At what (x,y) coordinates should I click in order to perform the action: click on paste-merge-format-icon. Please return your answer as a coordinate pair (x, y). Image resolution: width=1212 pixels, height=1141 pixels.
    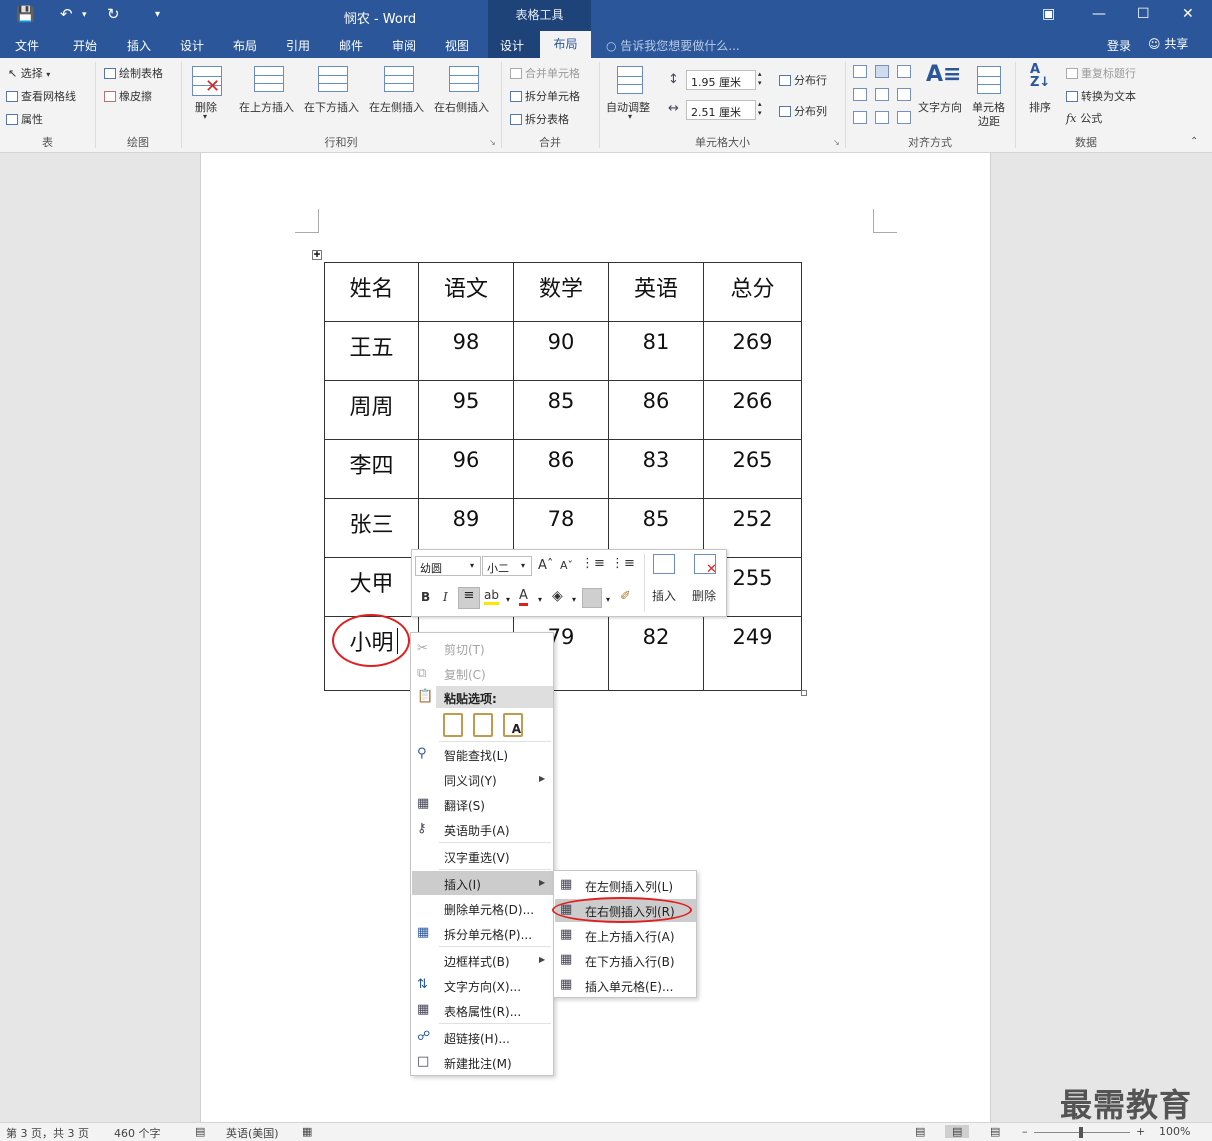
    Looking at the image, I should click on (483, 725).